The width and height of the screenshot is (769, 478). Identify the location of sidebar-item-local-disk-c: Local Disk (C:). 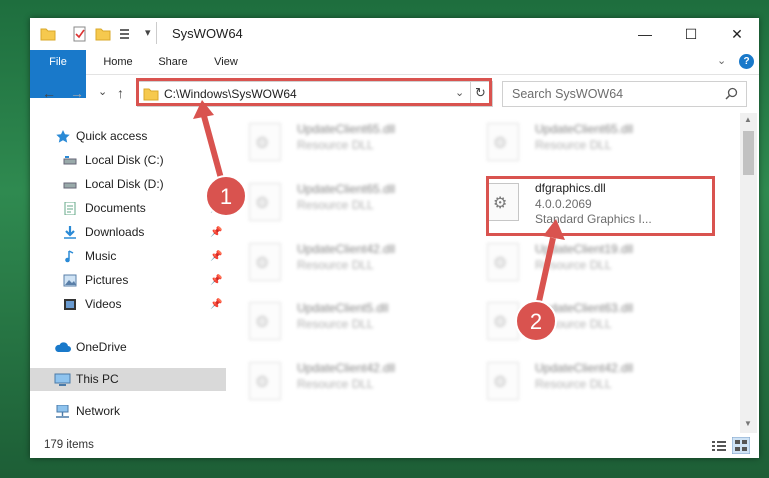
(128, 160).